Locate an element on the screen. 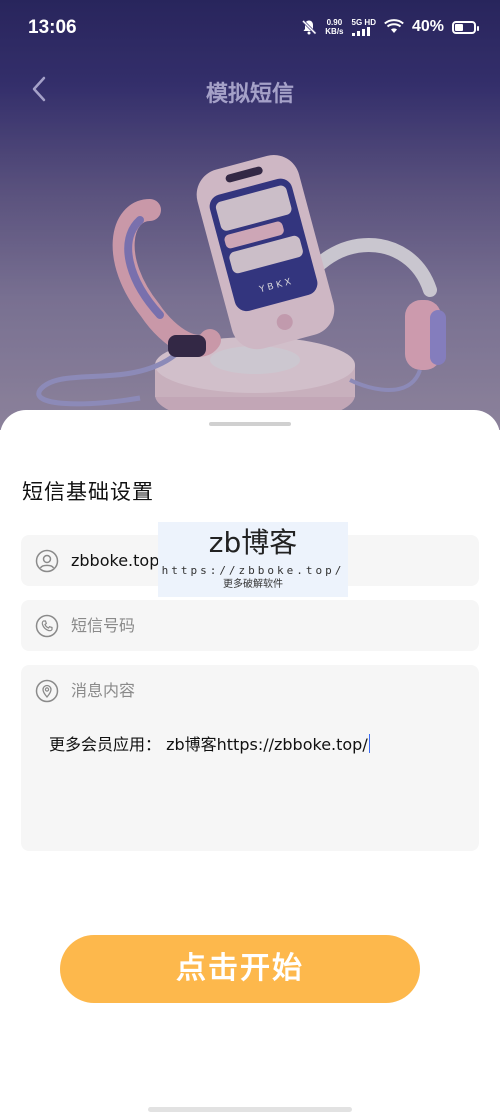 This screenshot has height=1115, width=500. message-content-value: 更多会员应用： zb博客https://zbboke.top/ is located at coordinates (209, 743).